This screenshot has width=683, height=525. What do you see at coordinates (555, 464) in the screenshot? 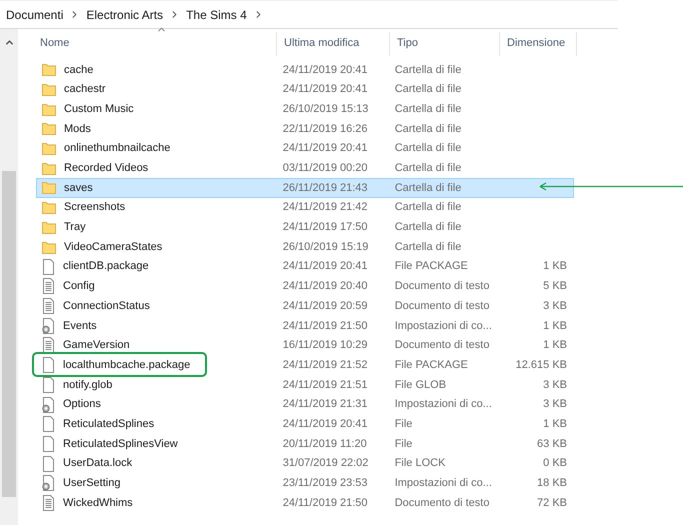
I see `file-size: 0 KB` at bounding box center [555, 464].